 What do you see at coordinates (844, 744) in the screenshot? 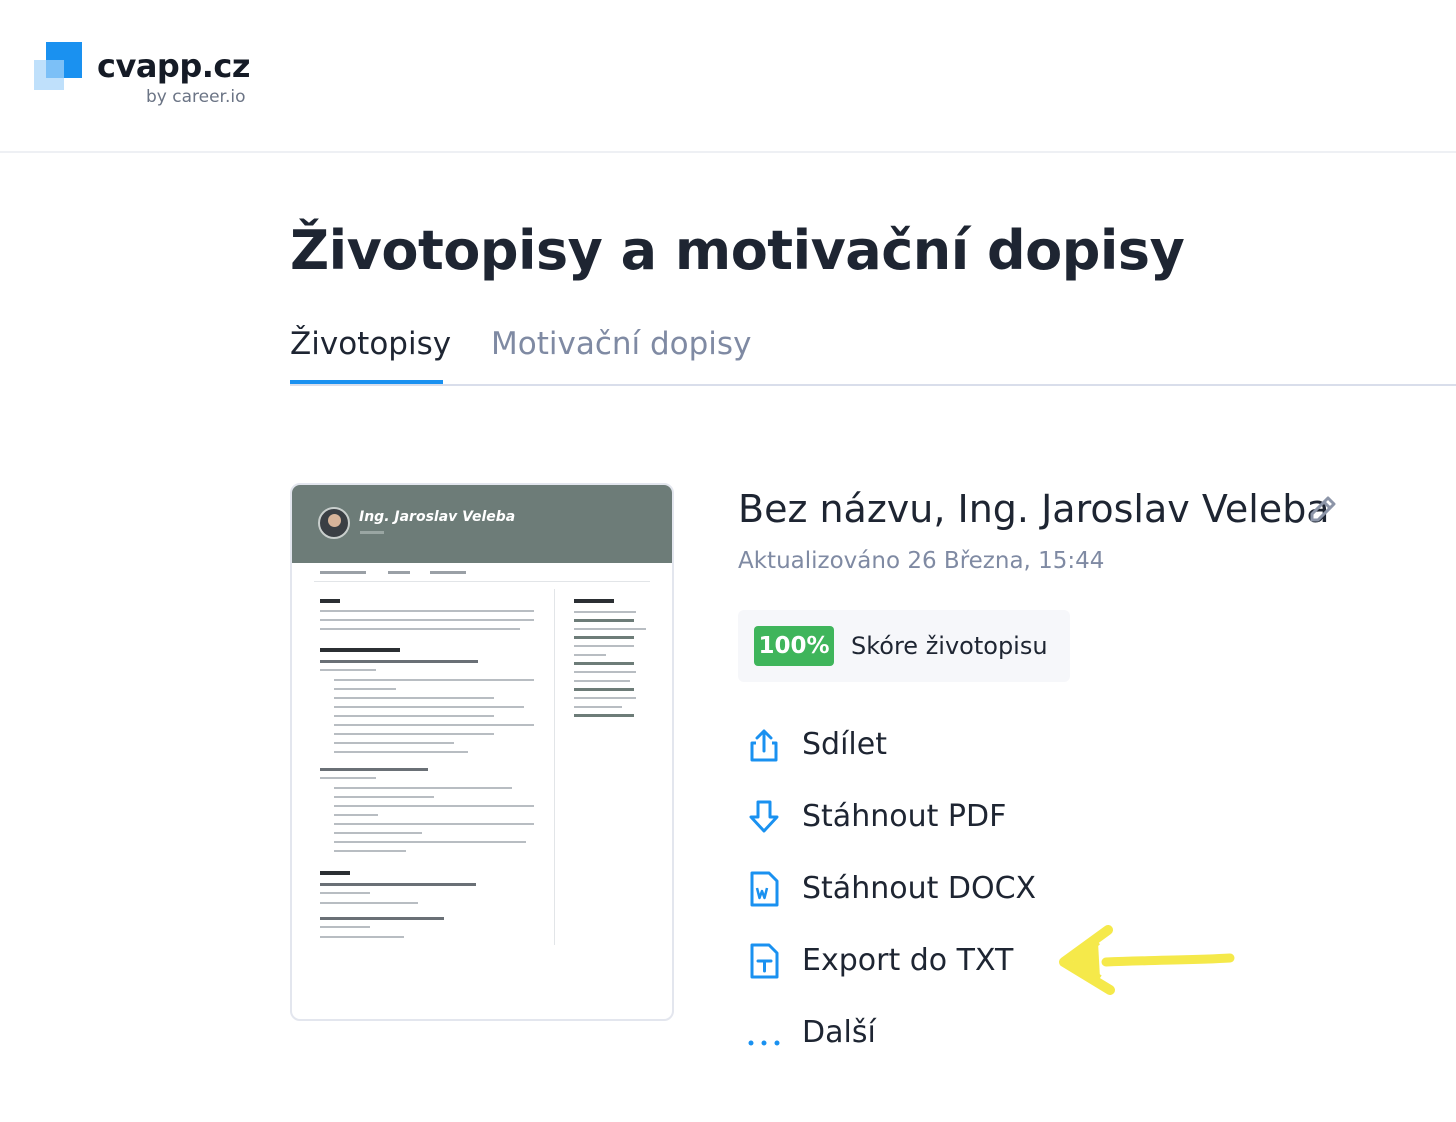
I see `share-label: Sdílet` at bounding box center [844, 744].